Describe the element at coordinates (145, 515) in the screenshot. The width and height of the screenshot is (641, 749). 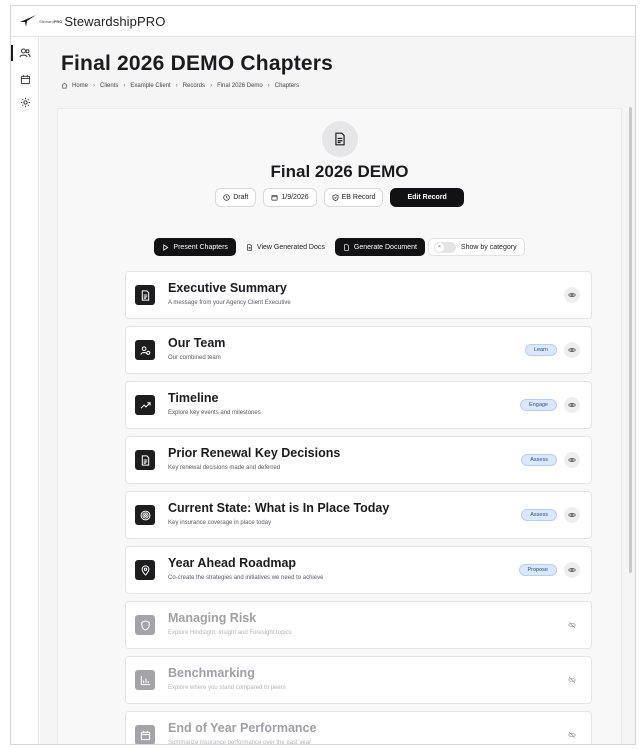
I see `target-icon` at that location.